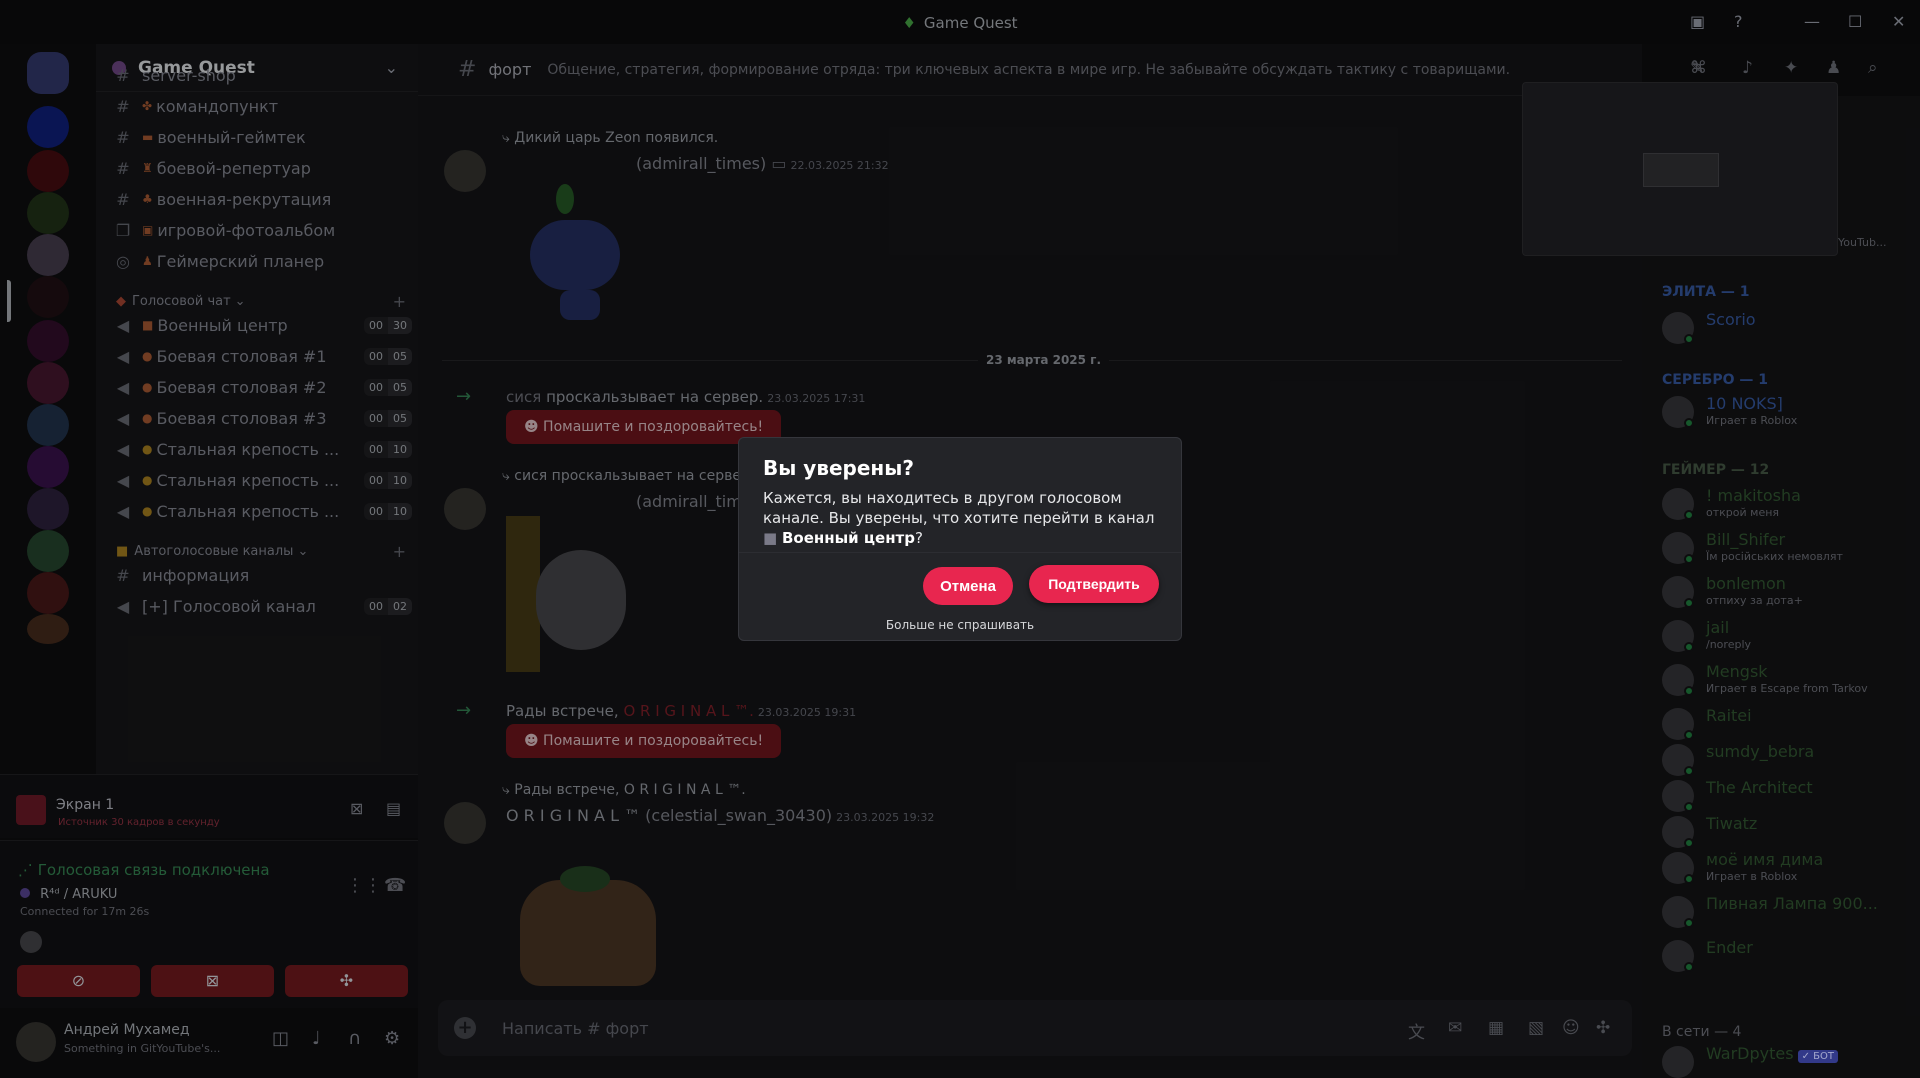 This screenshot has height=1078, width=1920. What do you see at coordinates (968, 586) in the screenshot?
I see `cancel-button: Отмена` at bounding box center [968, 586].